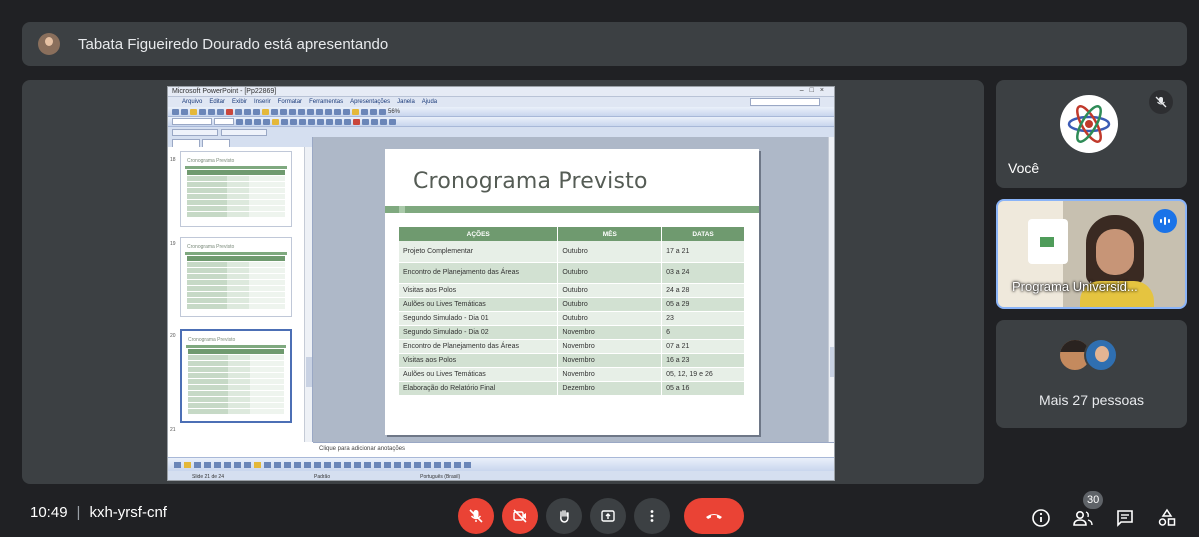  Describe the element at coordinates (308, 294) in the screenshot. I see `thumbnails-scrollbar` at that location.